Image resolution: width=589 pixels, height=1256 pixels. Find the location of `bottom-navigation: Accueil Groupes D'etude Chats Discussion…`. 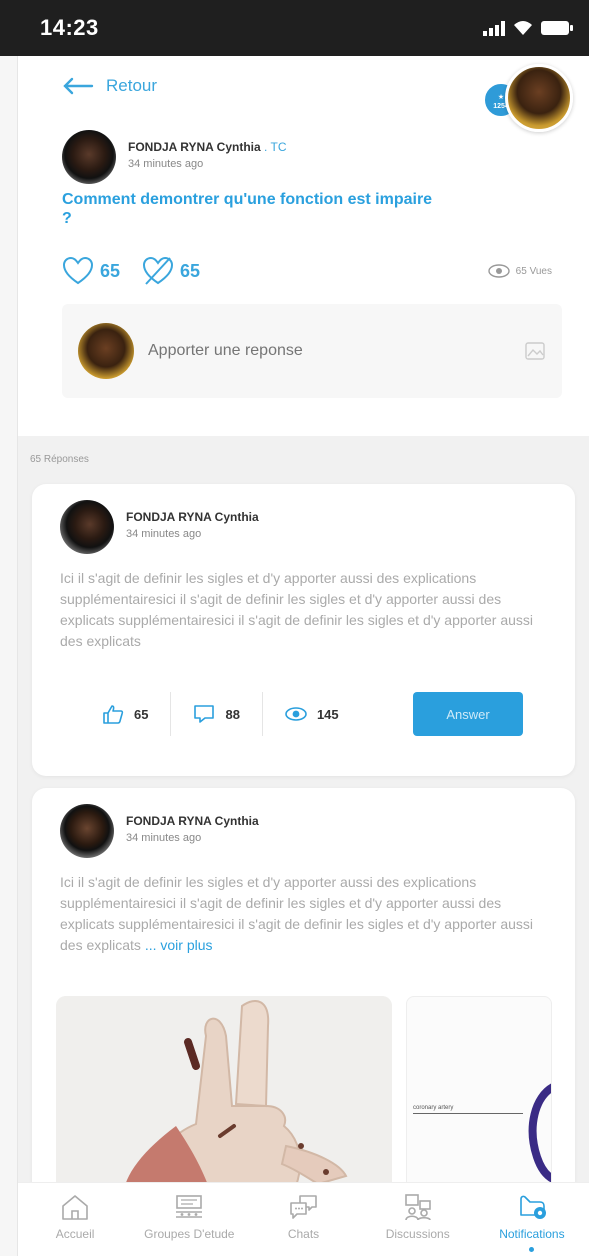

bottom-navigation: Accueil Groupes D'etude Chats Discussion… is located at coordinates (303, 1219).